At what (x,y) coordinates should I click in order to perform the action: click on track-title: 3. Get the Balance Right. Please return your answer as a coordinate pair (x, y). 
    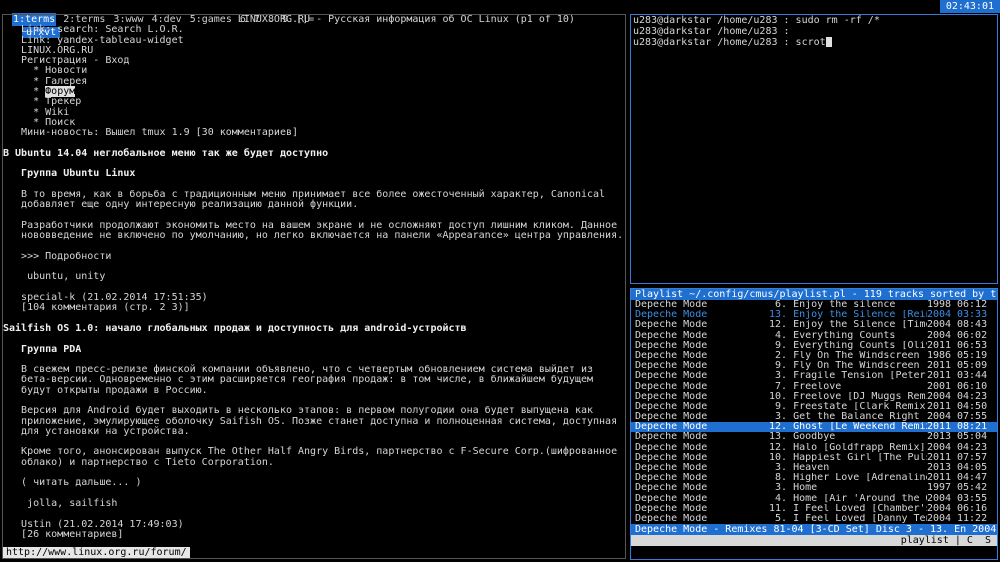
    Looking at the image, I should click on (841, 417).